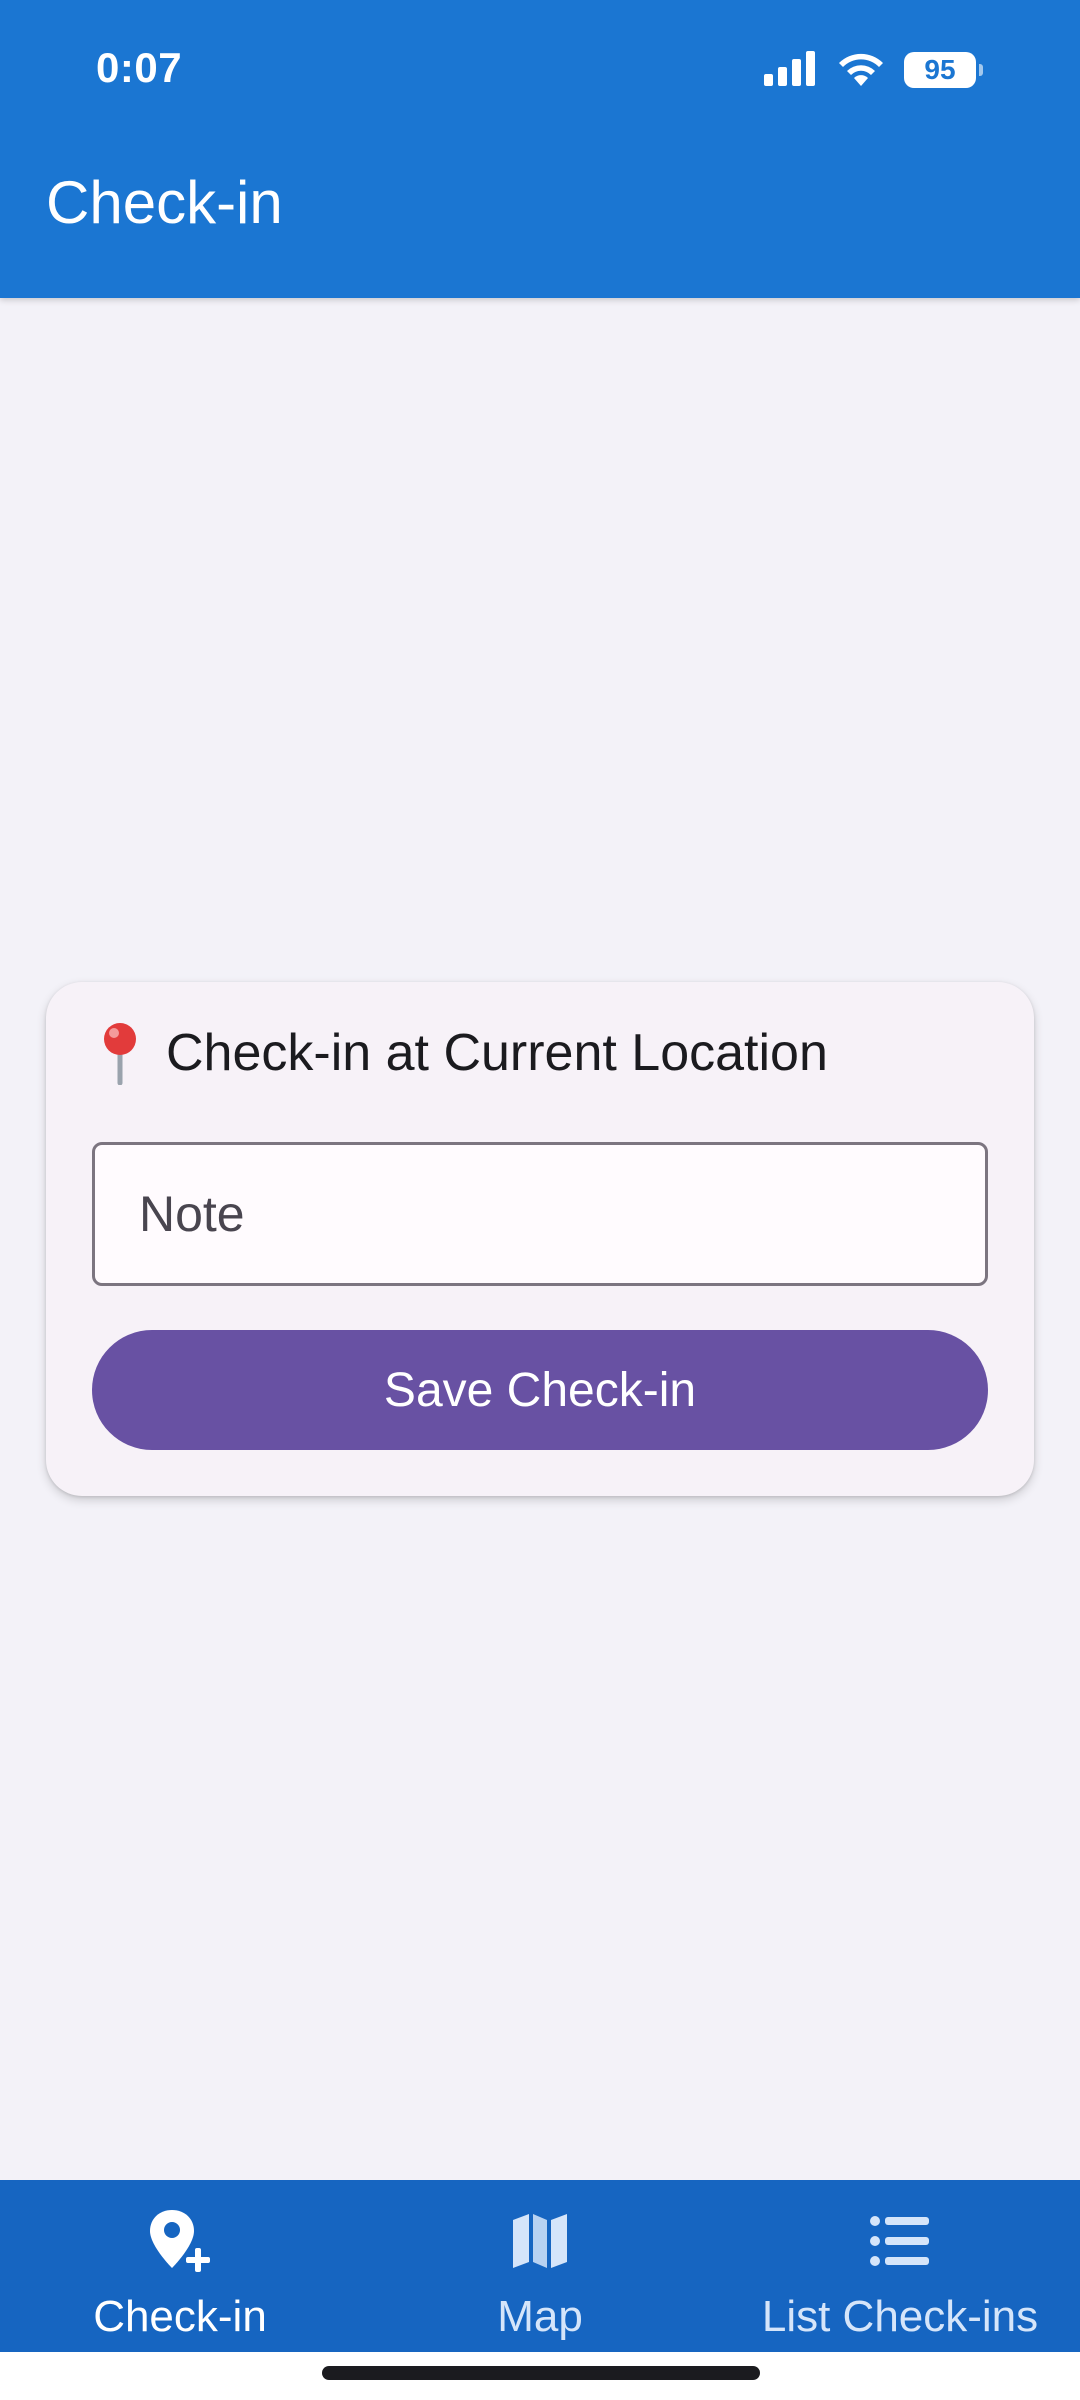  I want to click on app-header: 0:07 95 Check-in, so click(540, 149).